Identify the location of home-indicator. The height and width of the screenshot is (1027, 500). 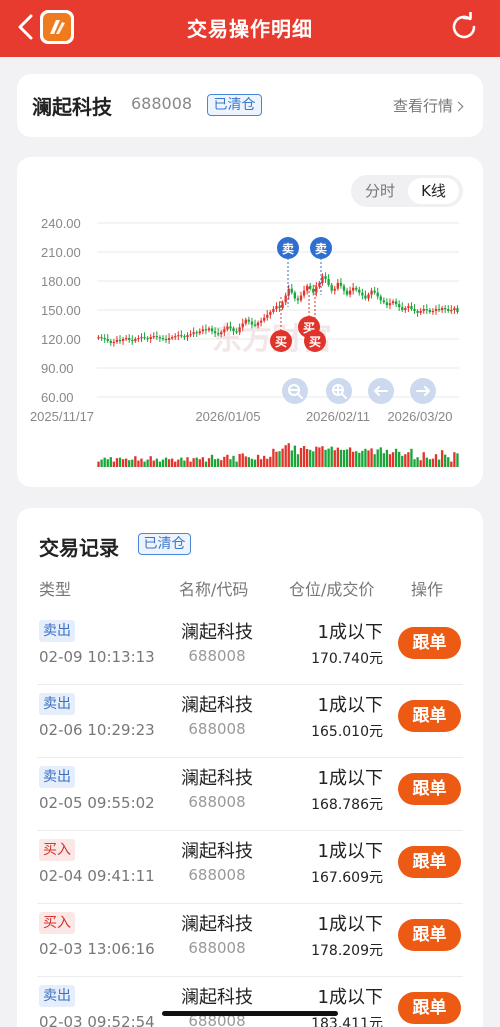
(250, 1013).